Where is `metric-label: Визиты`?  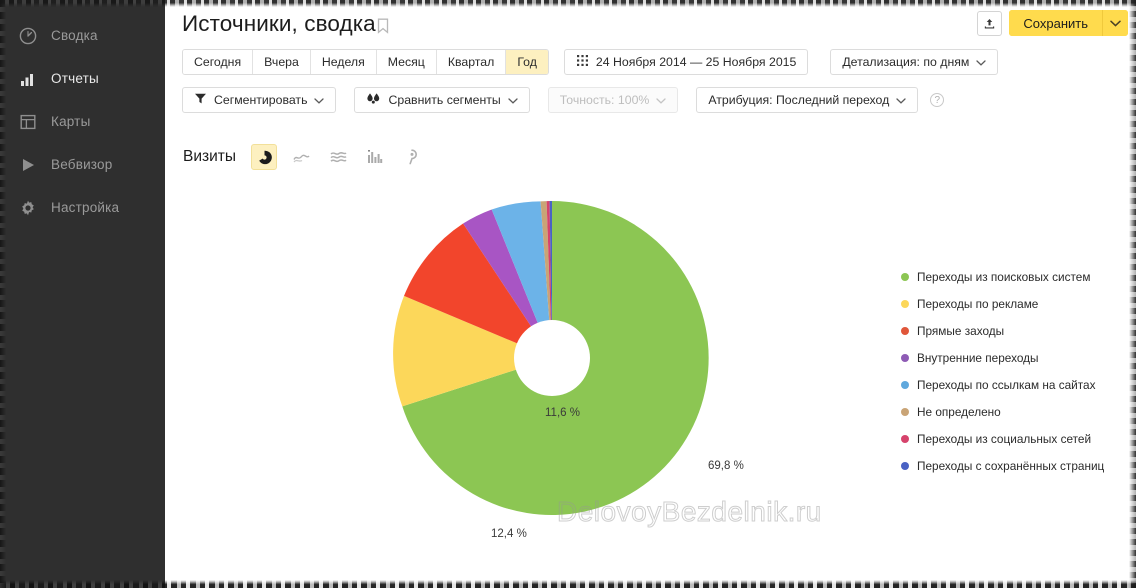
metric-label: Визиты is located at coordinates (210, 156).